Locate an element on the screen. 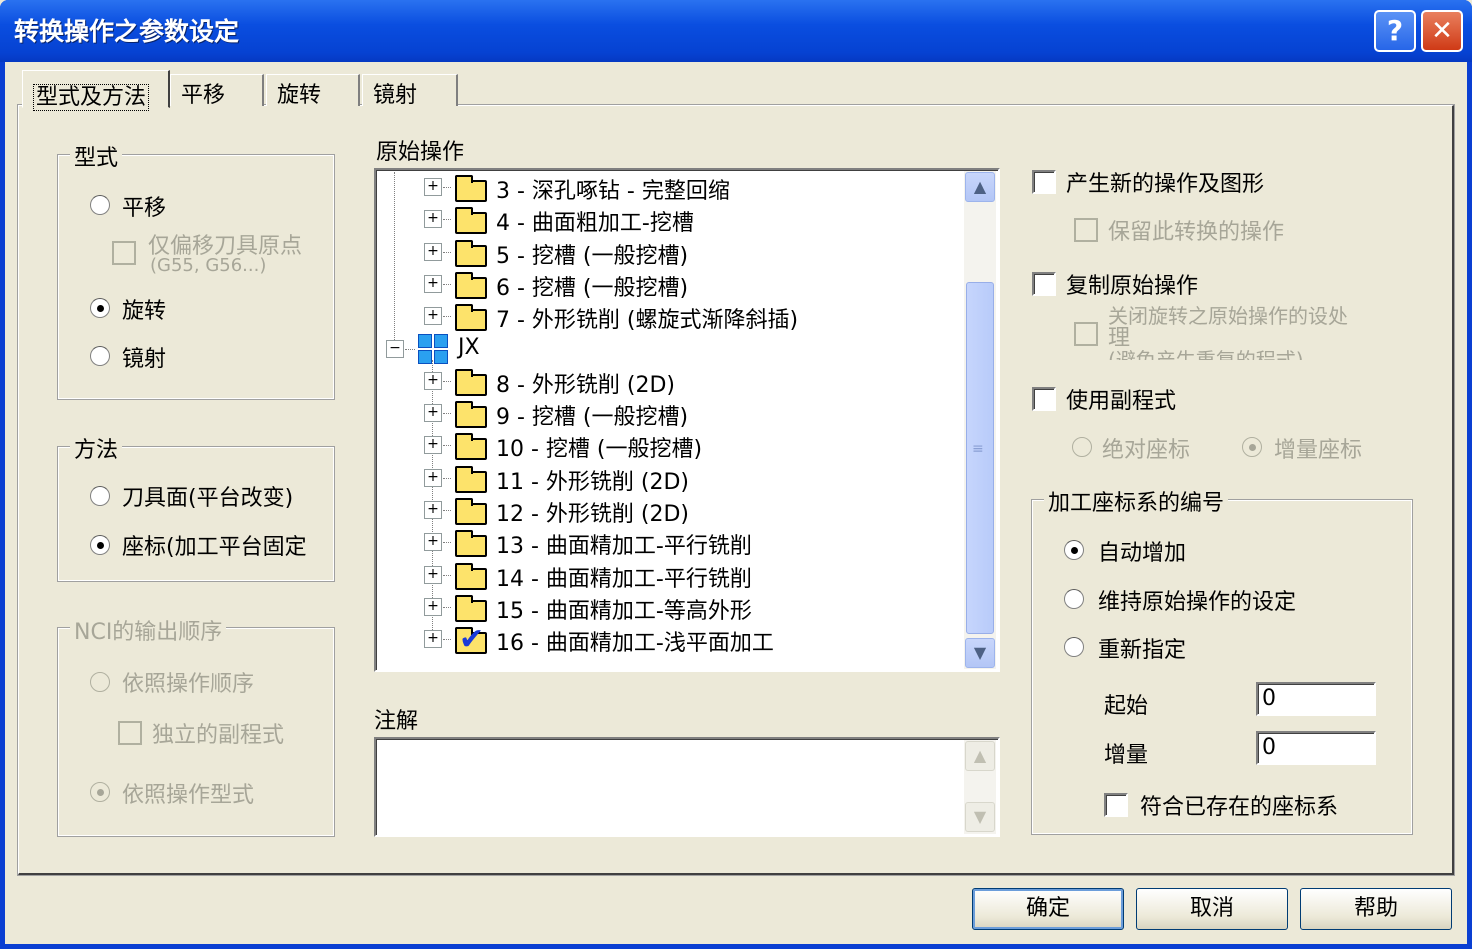 The image size is (1472, 949). scroll-down-icon: ▼ is located at coordinates (980, 653).